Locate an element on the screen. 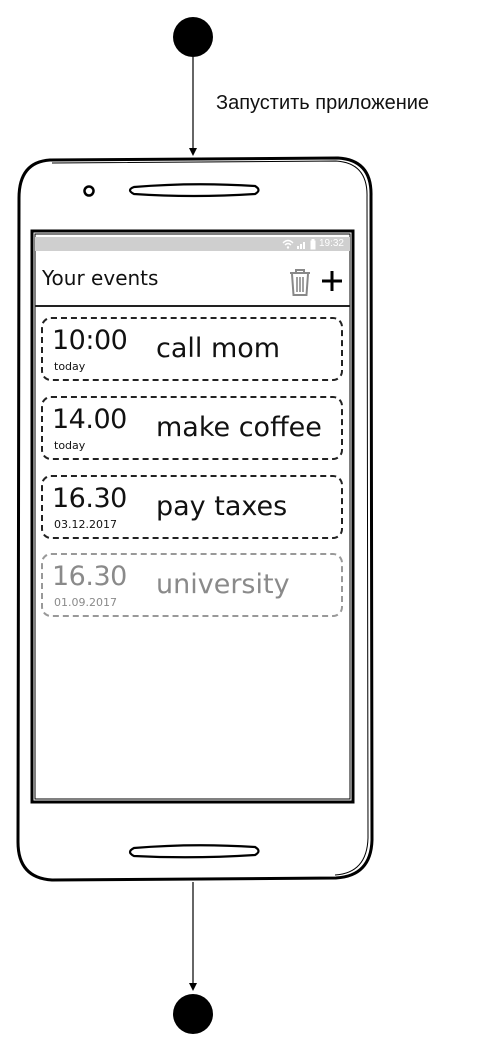 The width and height of the screenshot is (499, 1050). arrowhead-start is located at coordinates (193, 152).